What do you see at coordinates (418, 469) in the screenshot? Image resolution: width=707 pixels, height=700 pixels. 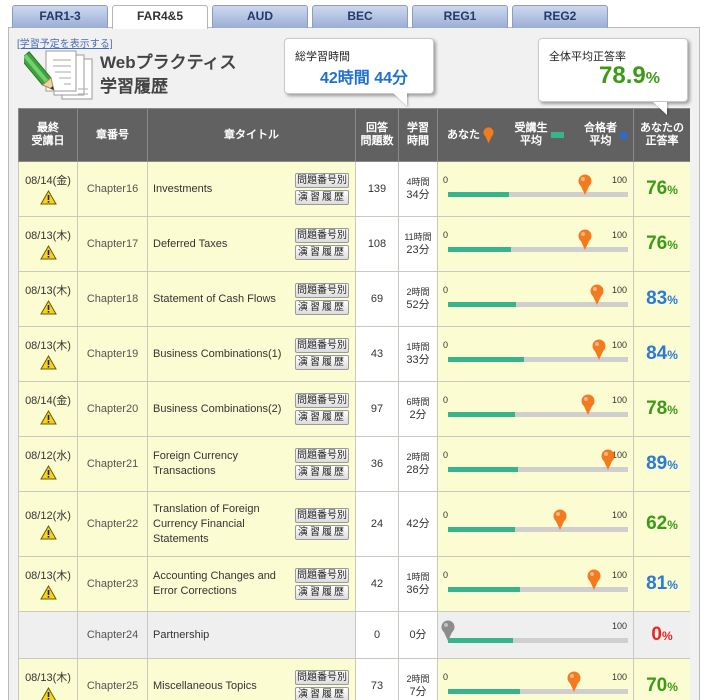 I see `study-time-minutes: 28分` at bounding box center [418, 469].